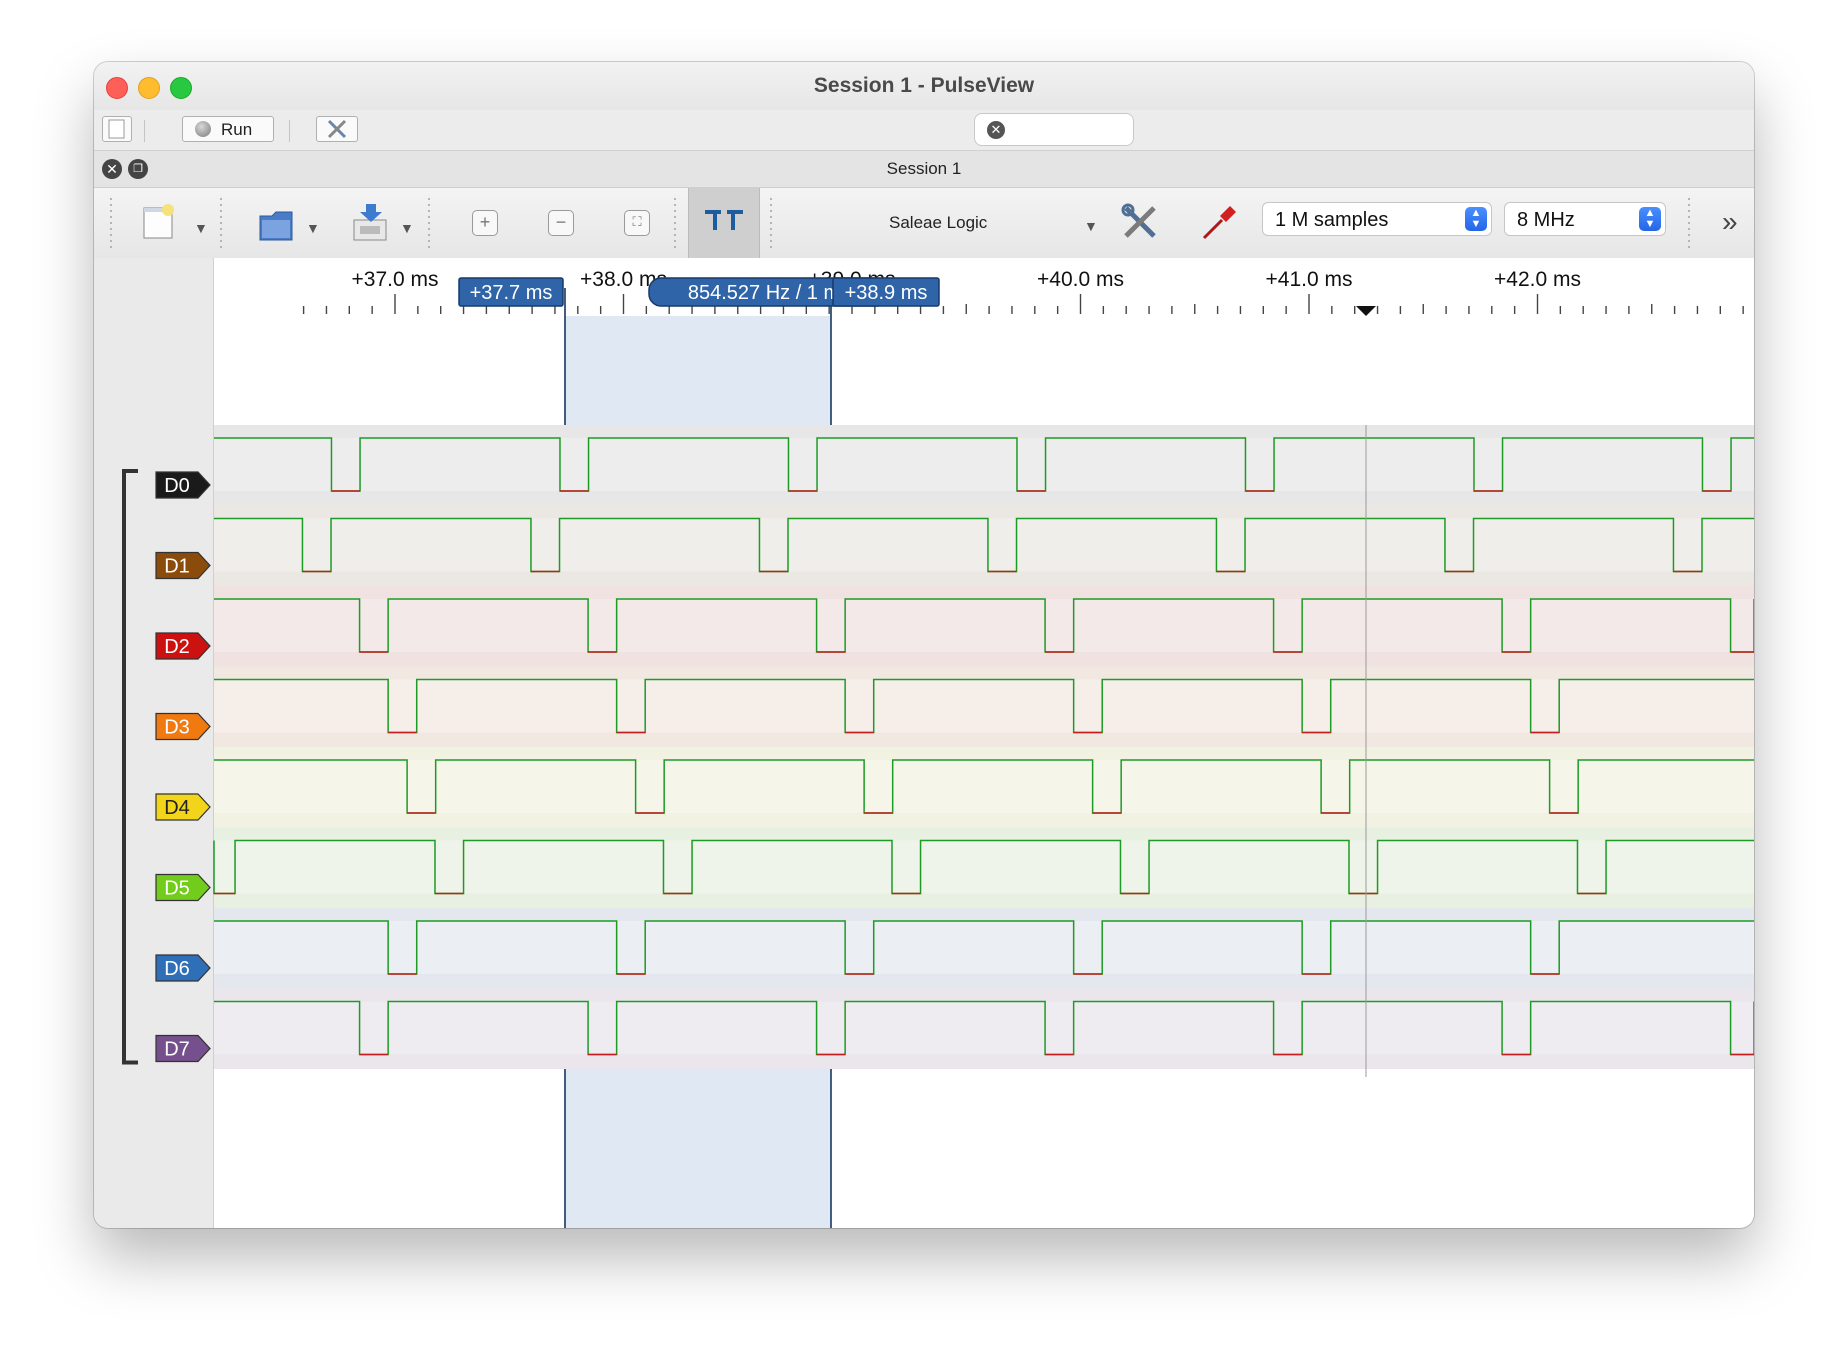  I want to click on channel-label-D7: D7, so click(183, 1048).